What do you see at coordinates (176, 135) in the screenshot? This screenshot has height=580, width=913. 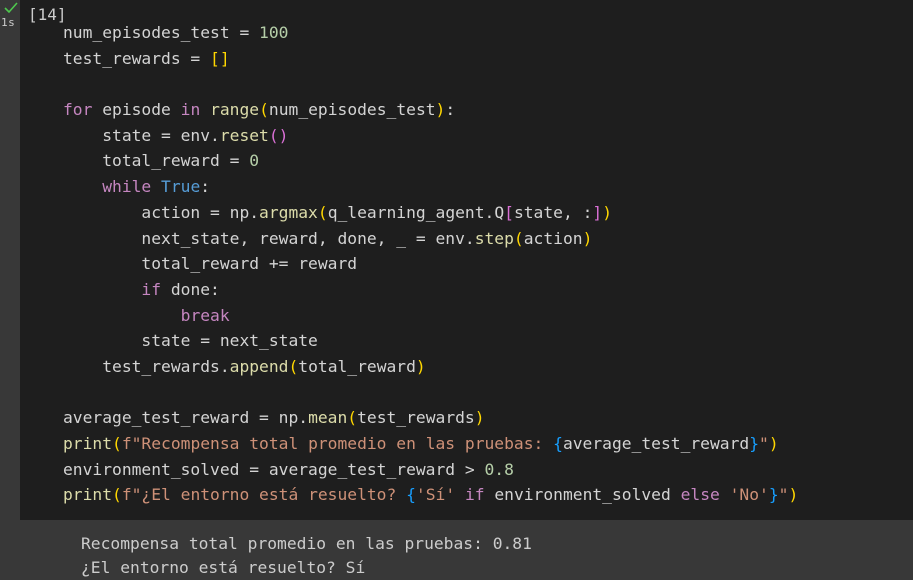 I see `code-line-5: state = env.reset()` at bounding box center [176, 135].